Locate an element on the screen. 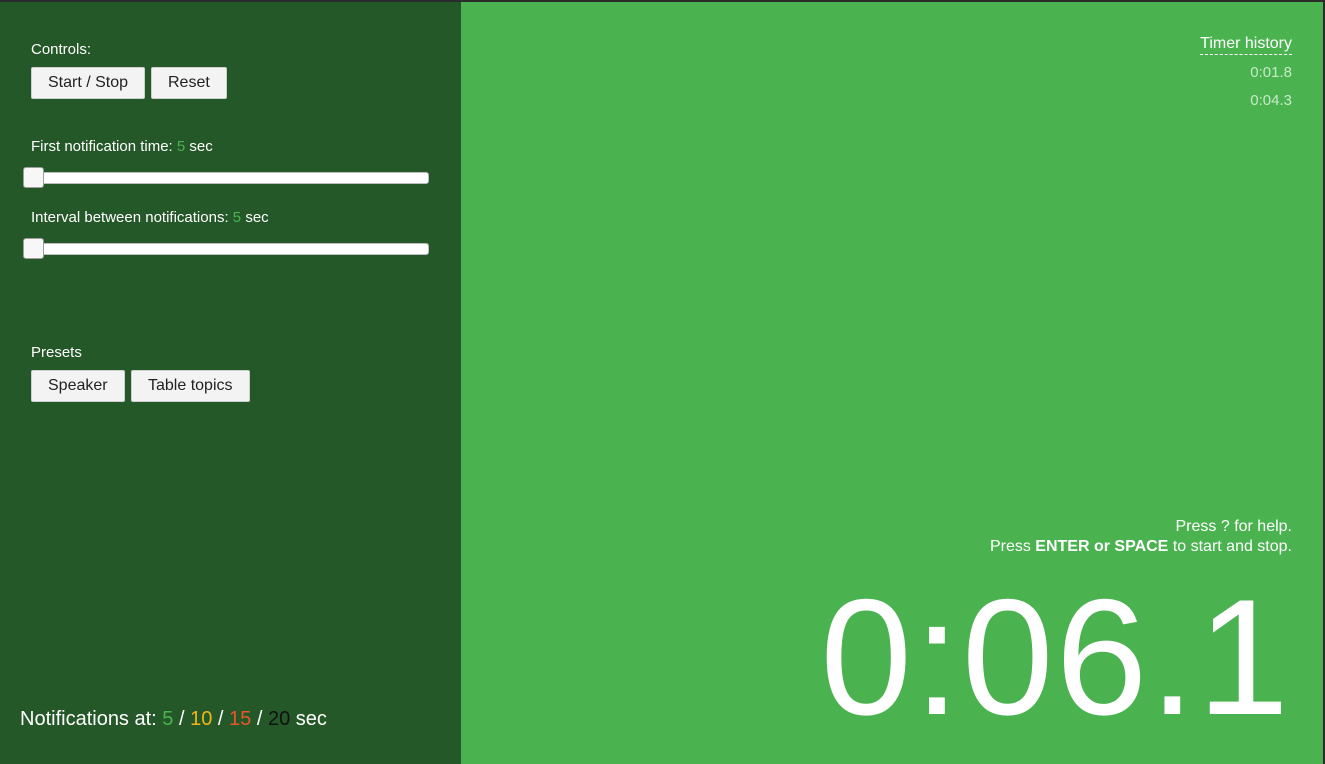  notifications-summary: Notifications at: 5 / 10 / 15 / 20 sec is located at coordinates (173, 719).